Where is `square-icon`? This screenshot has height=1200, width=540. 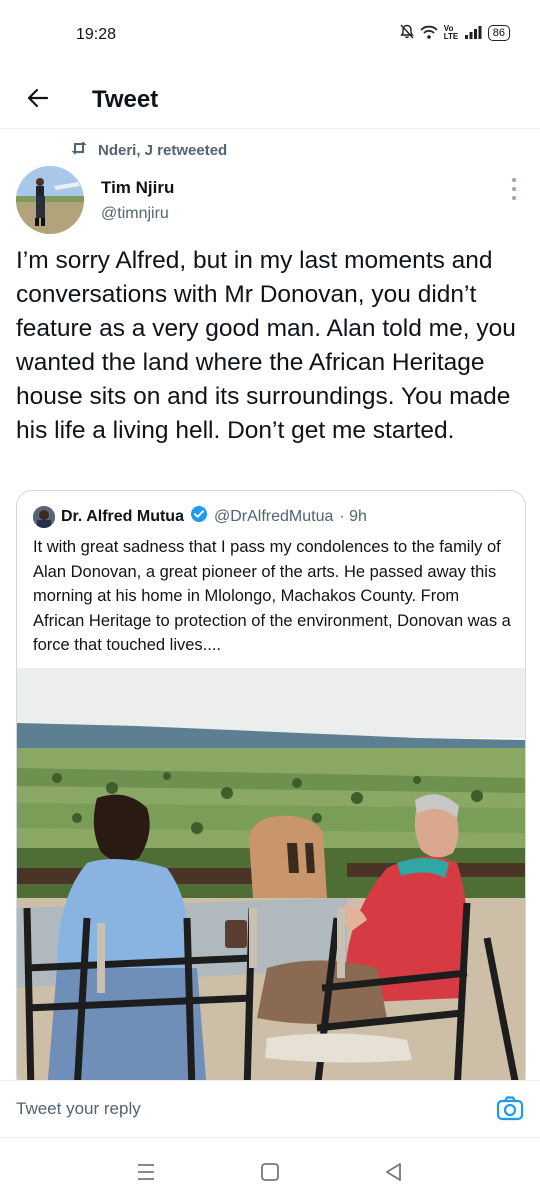
square-icon is located at coordinates (270, 1175).